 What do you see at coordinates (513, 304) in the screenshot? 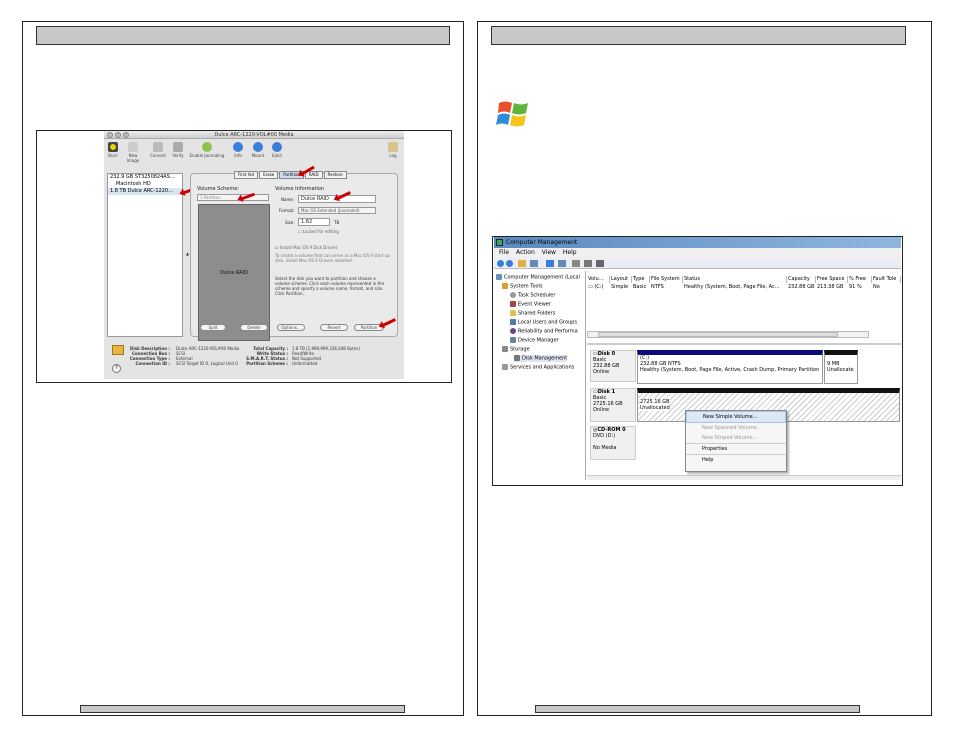
I see `event-viewer-icon` at bounding box center [513, 304].